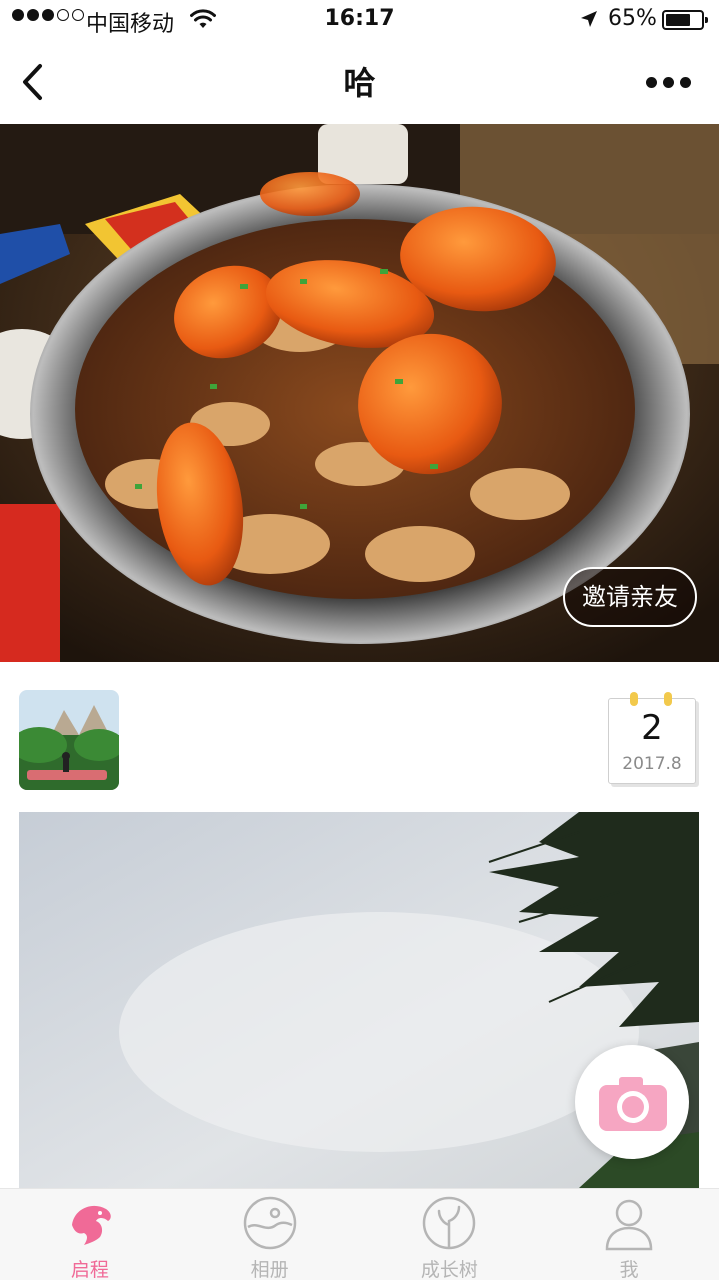 This screenshot has height=1280, width=719. I want to click on tab-label: 启程, so click(89, 1269).